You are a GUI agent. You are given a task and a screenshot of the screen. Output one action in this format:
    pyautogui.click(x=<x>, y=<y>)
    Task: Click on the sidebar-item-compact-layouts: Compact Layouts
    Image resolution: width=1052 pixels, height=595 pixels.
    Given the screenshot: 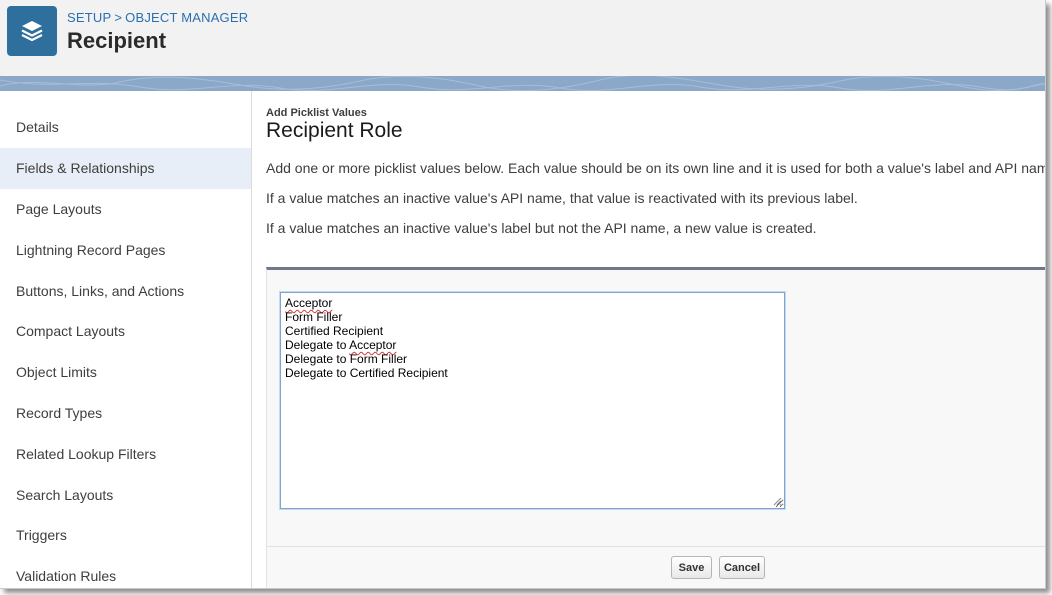 What is the action you would take?
    pyautogui.click(x=125, y=331)
    